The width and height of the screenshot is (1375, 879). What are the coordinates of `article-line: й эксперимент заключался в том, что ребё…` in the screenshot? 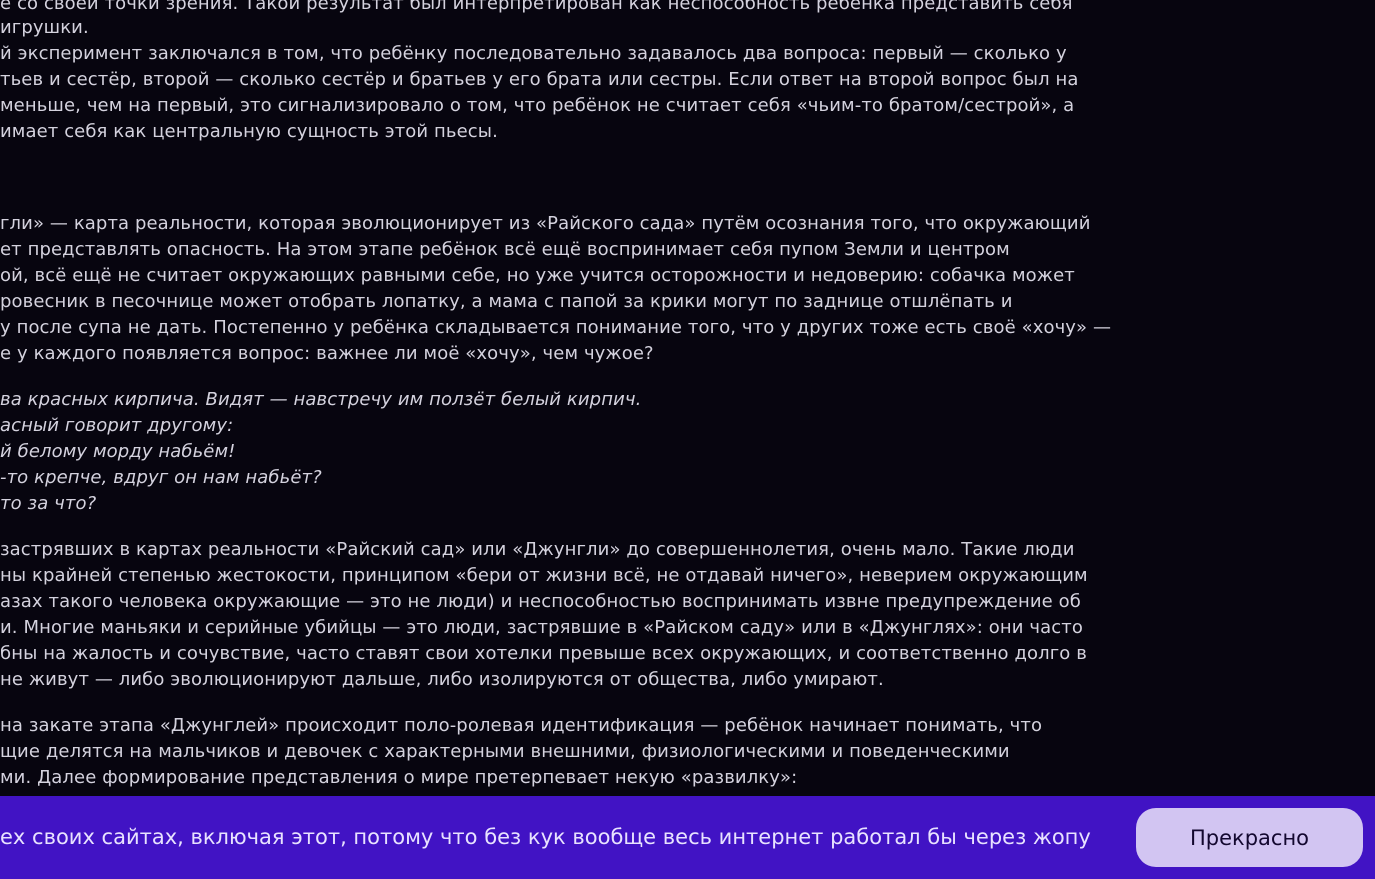 It's located at (533, 53).